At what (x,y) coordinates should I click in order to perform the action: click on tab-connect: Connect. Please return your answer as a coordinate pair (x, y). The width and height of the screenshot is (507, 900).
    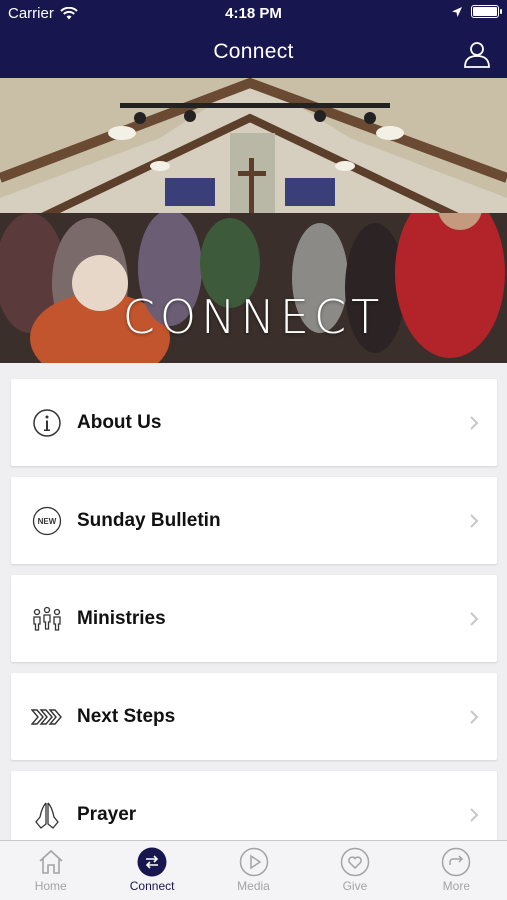
    Looking at the image, I should click on (151, 870).